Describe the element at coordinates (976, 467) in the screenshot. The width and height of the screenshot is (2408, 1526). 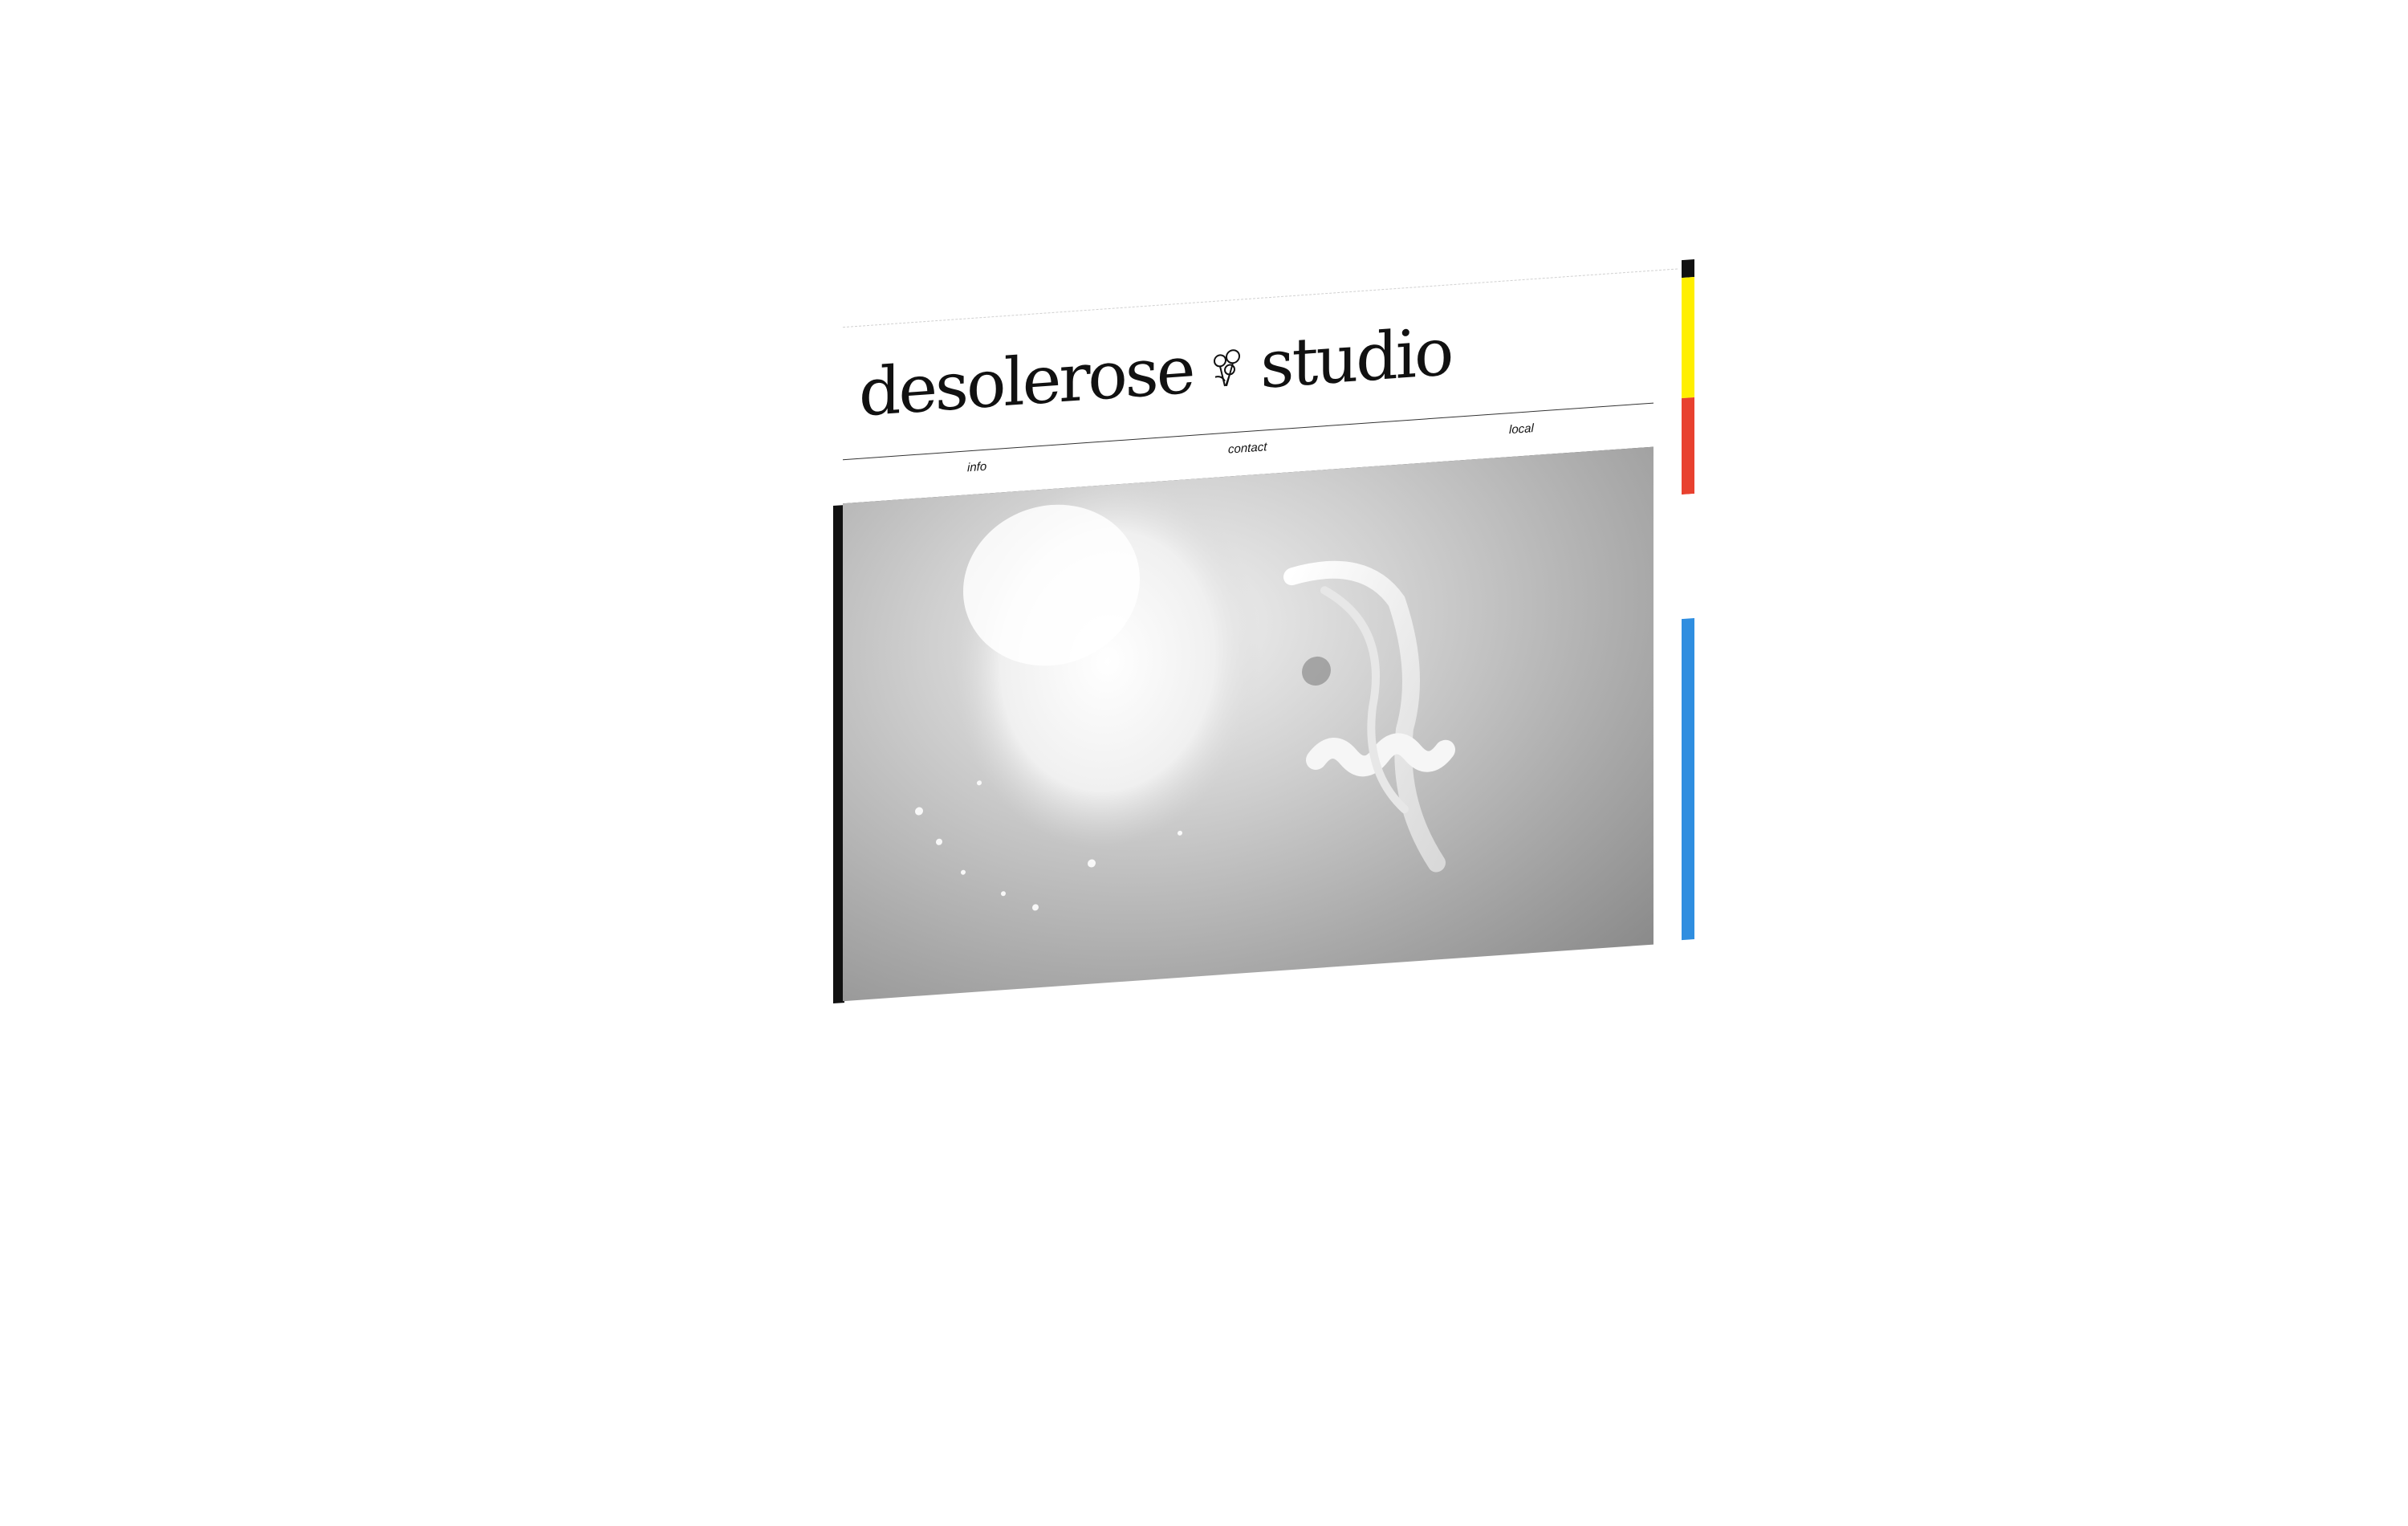
I see `nav-item-info: info` at that location.